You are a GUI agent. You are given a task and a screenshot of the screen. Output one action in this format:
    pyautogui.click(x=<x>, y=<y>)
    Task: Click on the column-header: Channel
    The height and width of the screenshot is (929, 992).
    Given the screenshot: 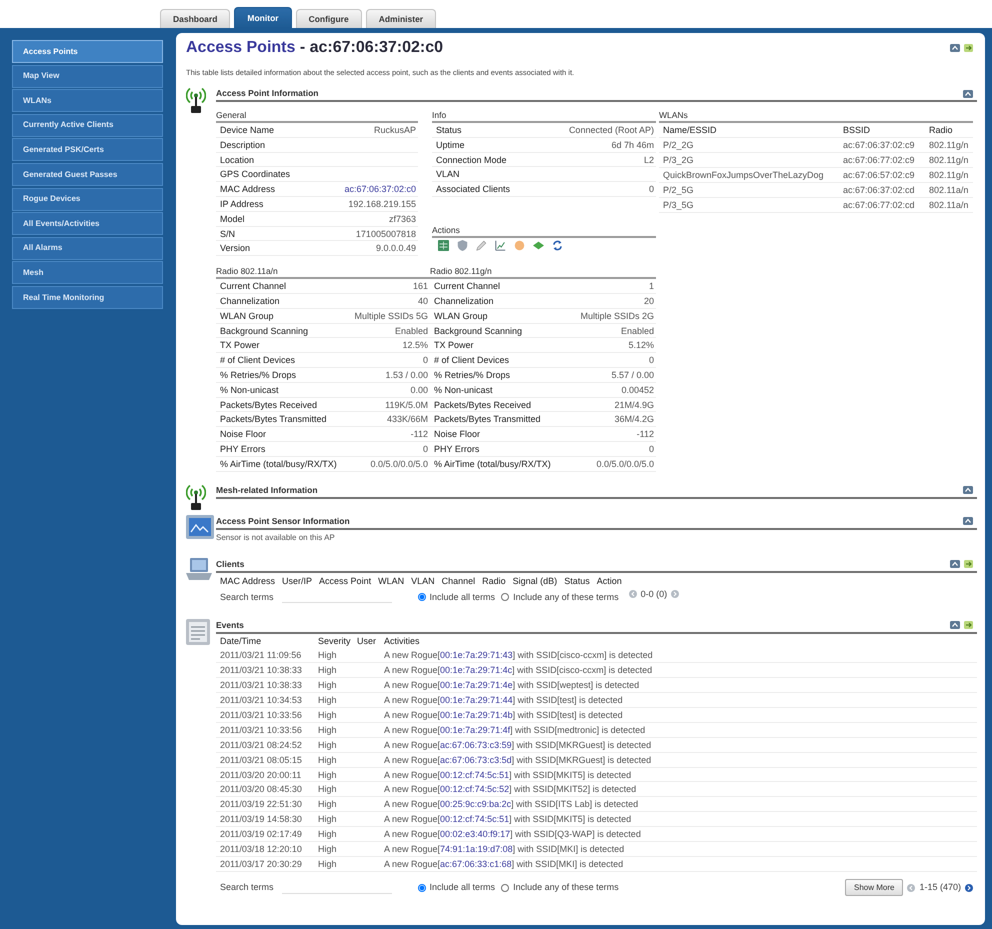 What is the action you would take?
    pyautogui.click(x=459, y=581)
    